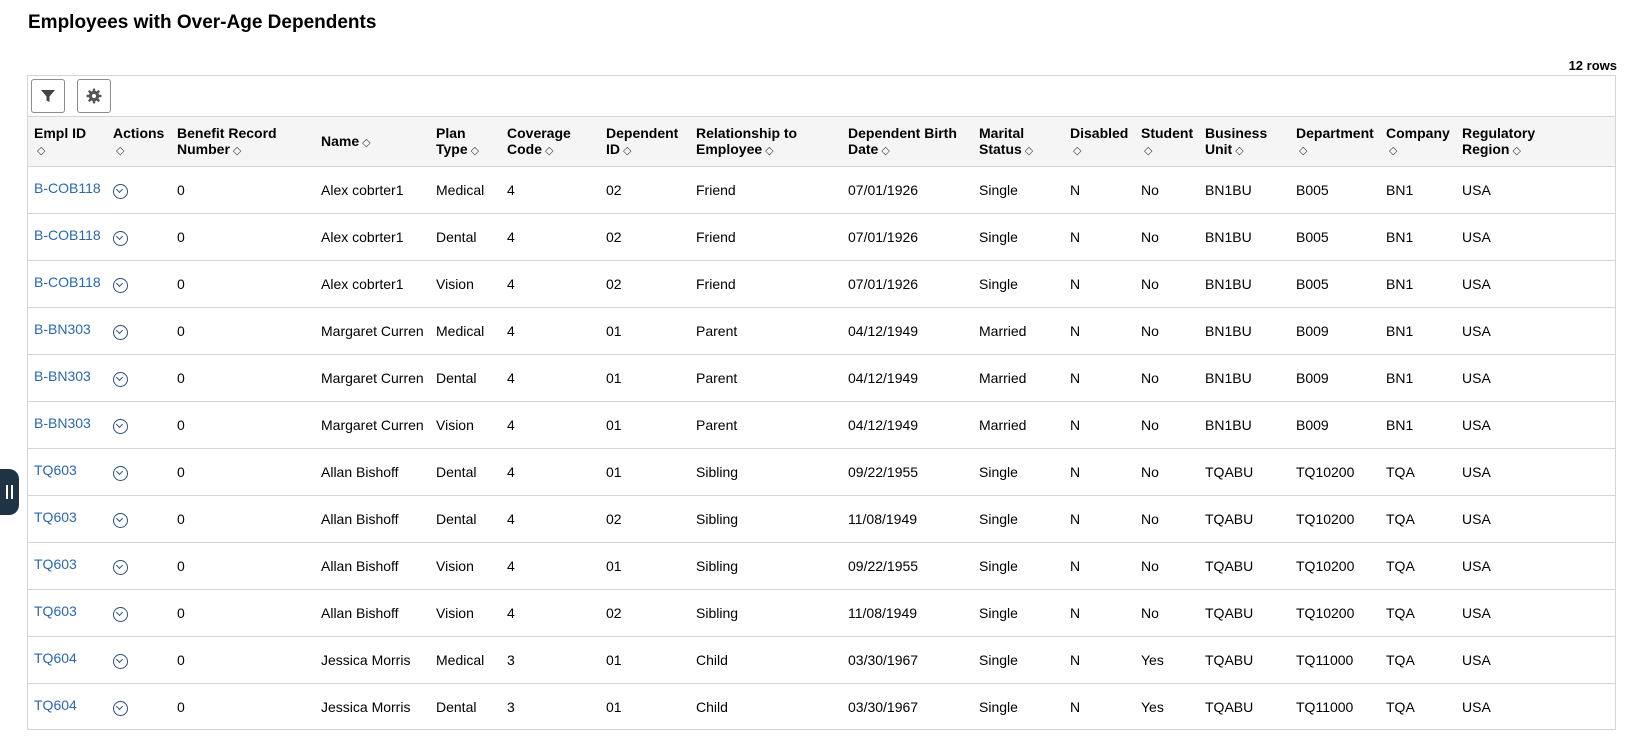 The image size is (1629, 749). I want to click on column-header: Dependent Birth Date ◇, so click(907, 142).